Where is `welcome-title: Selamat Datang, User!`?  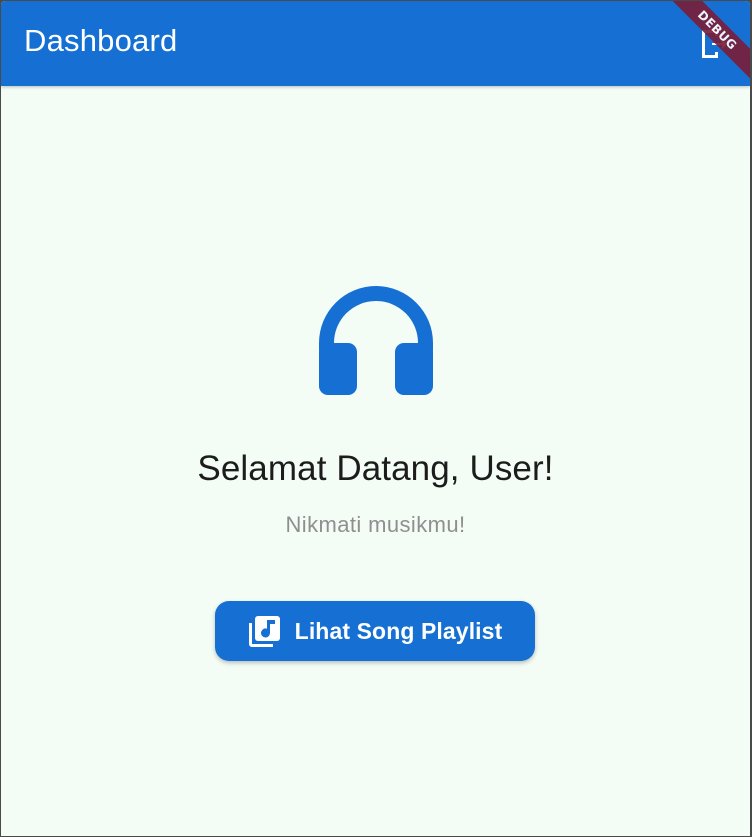 welcome-title: Selamat Datang, User! is located at coordinates (375, 468).